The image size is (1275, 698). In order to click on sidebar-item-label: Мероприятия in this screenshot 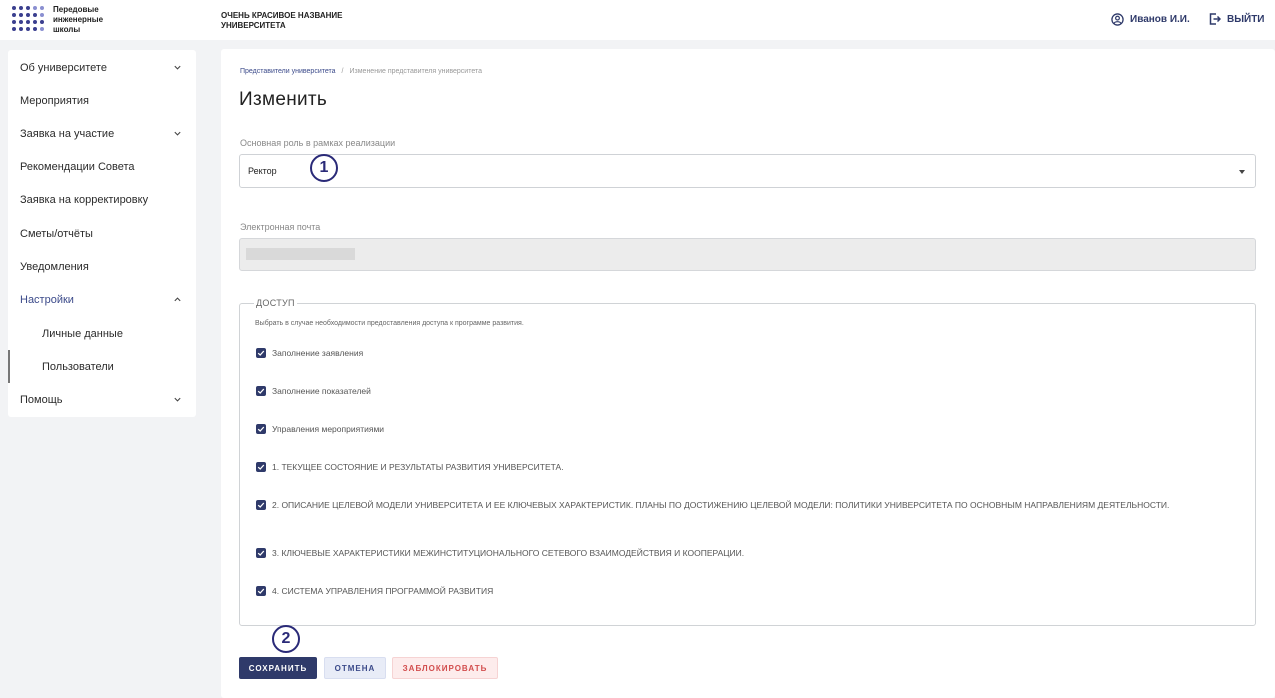, I will do `click(54, 100)`.